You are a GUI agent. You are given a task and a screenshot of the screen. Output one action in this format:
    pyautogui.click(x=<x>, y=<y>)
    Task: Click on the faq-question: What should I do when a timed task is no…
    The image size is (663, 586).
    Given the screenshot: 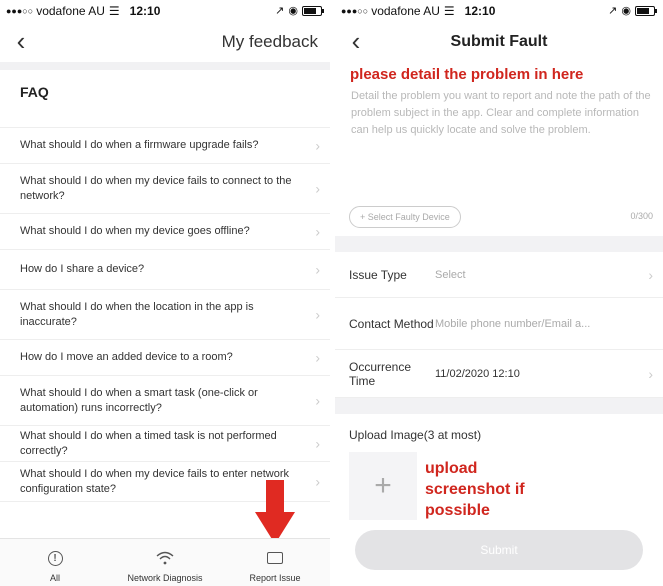 What is the action you would take?
    pyautogui.click(x=148, y=443)
    